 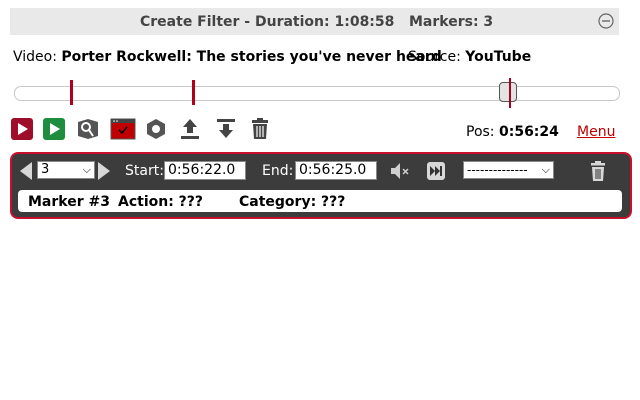 What do you see at coordinates (598, 171) in the screenshot?
I see `delete-marker-icon` at bounding box center [598, 171].